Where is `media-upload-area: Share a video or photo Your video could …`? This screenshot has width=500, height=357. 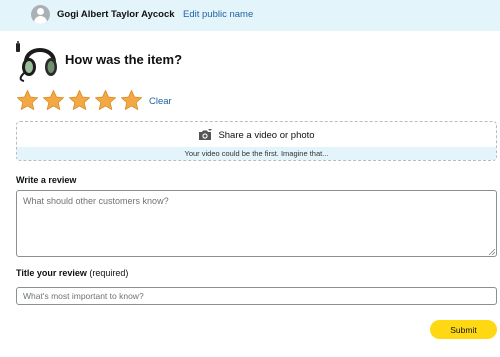
media-upload-area: Share a video or photo Your video could … is located at coordinates (256, 141).